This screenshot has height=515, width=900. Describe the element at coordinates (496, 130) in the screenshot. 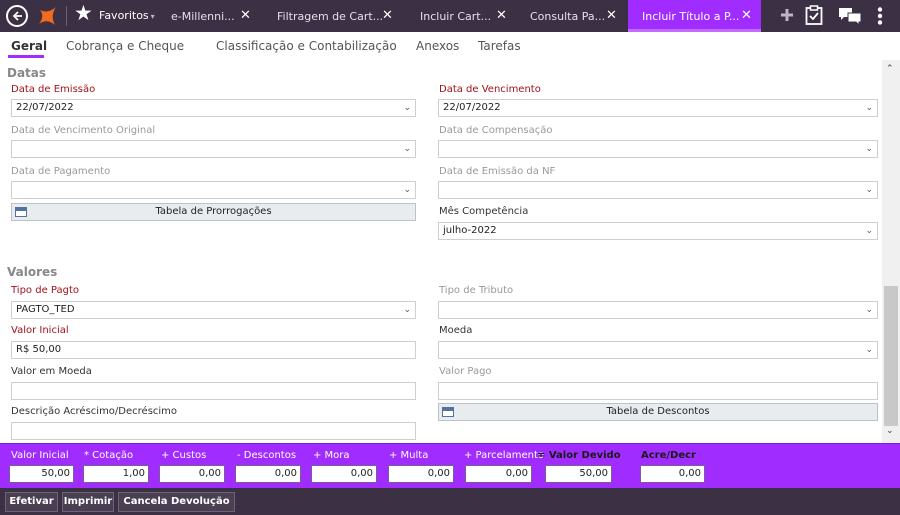

I see `label-data-compensacao: Data de Compensação` at that location.